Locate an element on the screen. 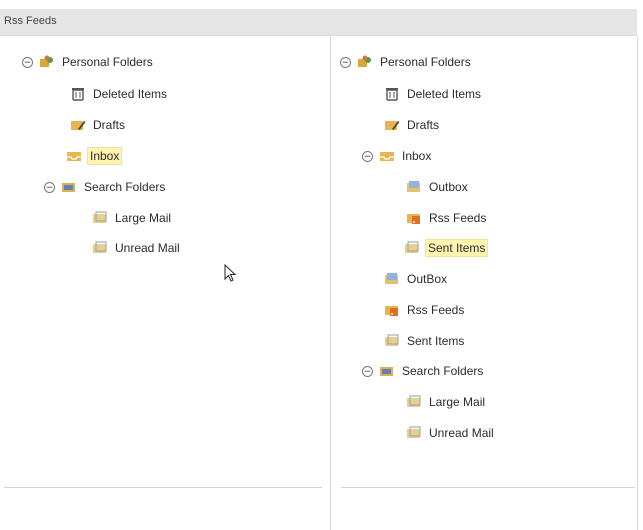 The height and width of the screenshot is (530, 643). left-pane-bottom-border is located at coordinates (163, 487).